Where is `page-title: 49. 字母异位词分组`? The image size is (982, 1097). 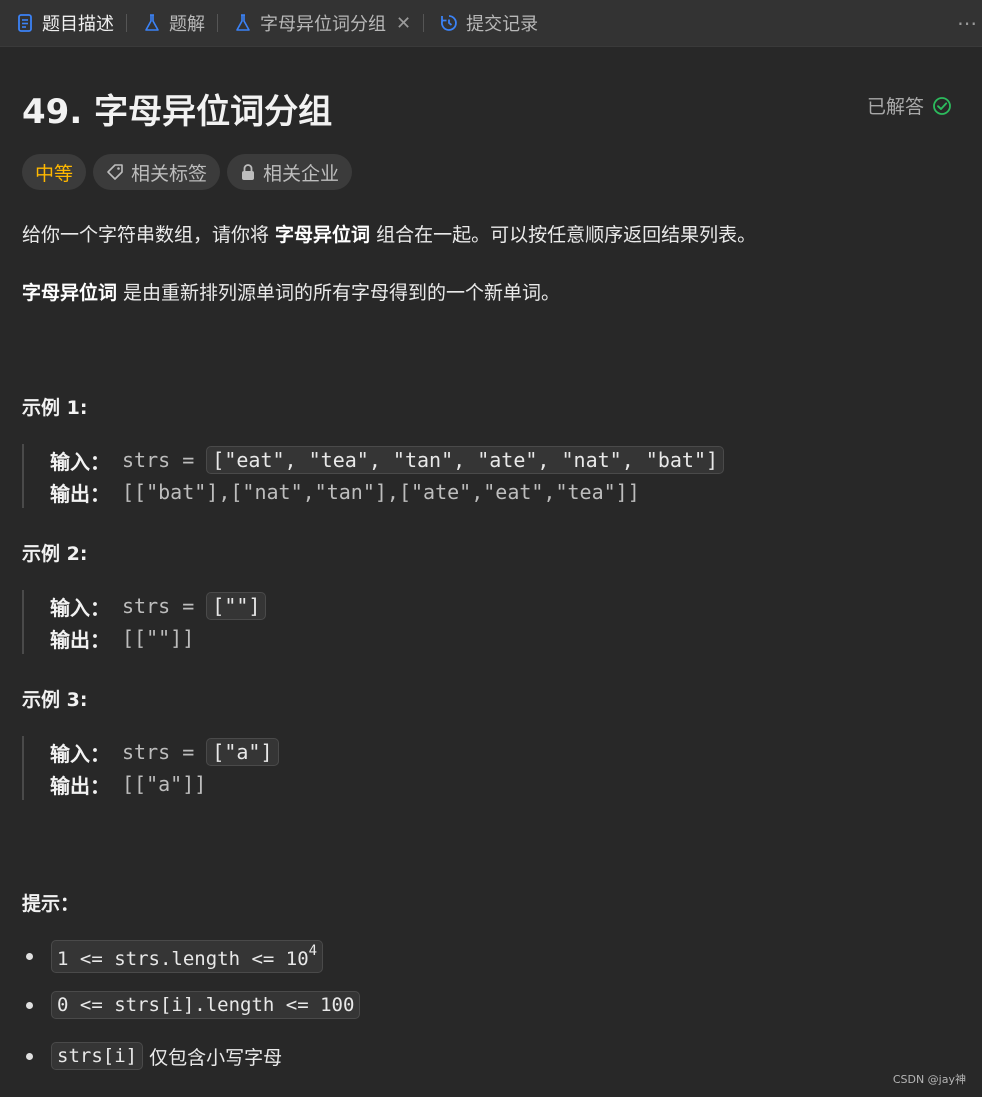 page-title: 49. 字母异位词分组 is located at coordinates (177, 112).